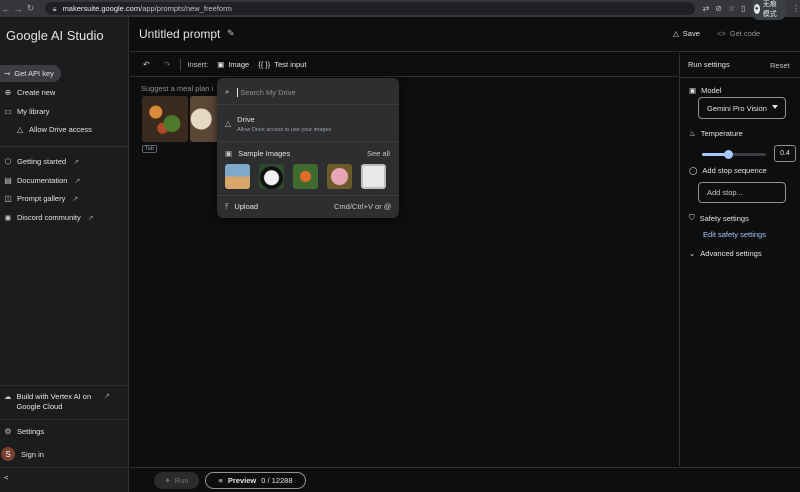 The height and width of the screenshot is (492, 800). I want to click on sidebar-item-allow-drive: △ Allow Drive access, so click(54, 129).